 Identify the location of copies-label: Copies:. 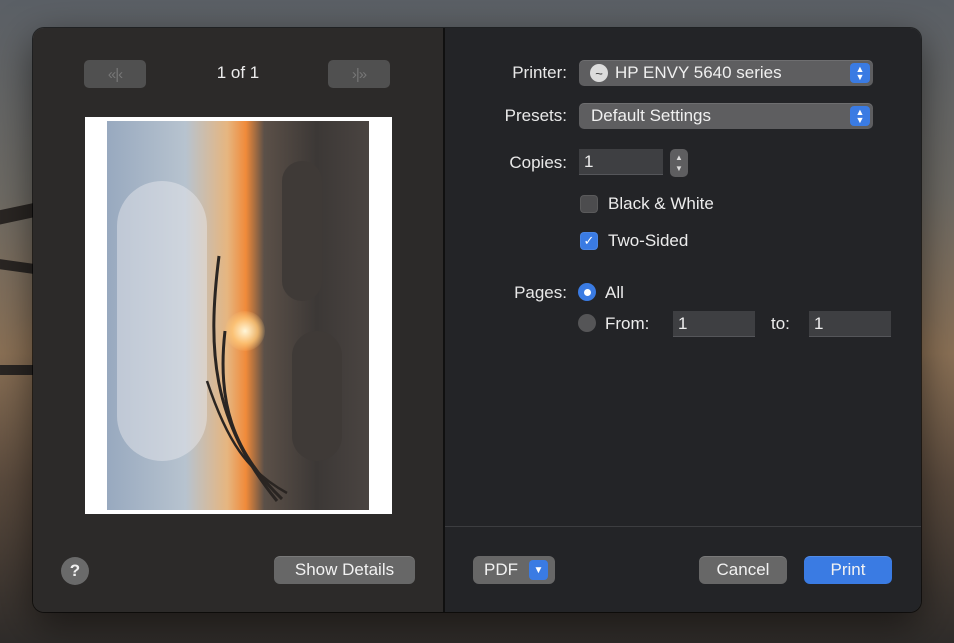
(538, 162).